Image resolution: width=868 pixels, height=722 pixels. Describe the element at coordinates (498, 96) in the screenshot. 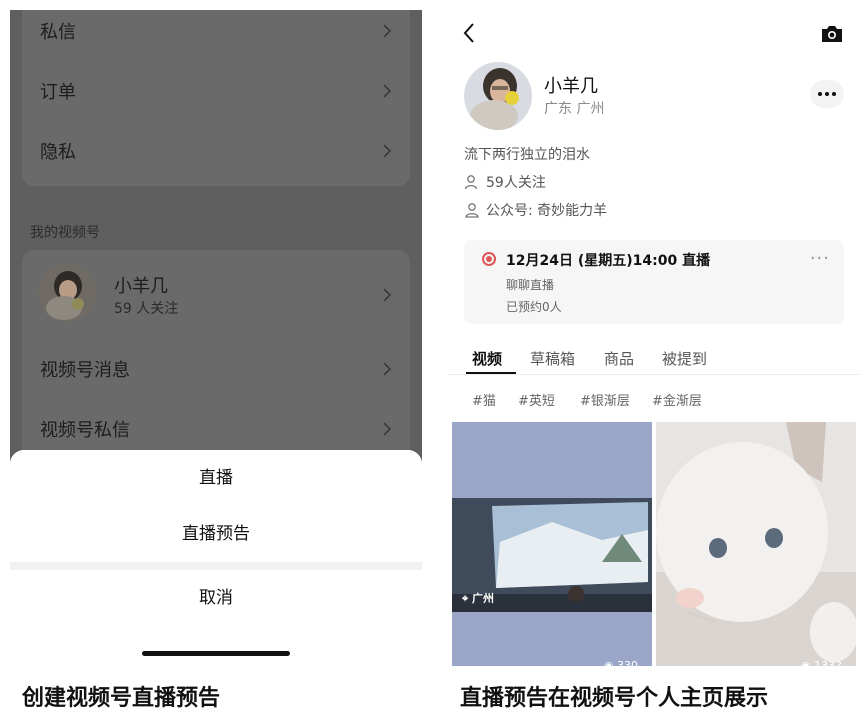

I see `profile-avatar` at that location.